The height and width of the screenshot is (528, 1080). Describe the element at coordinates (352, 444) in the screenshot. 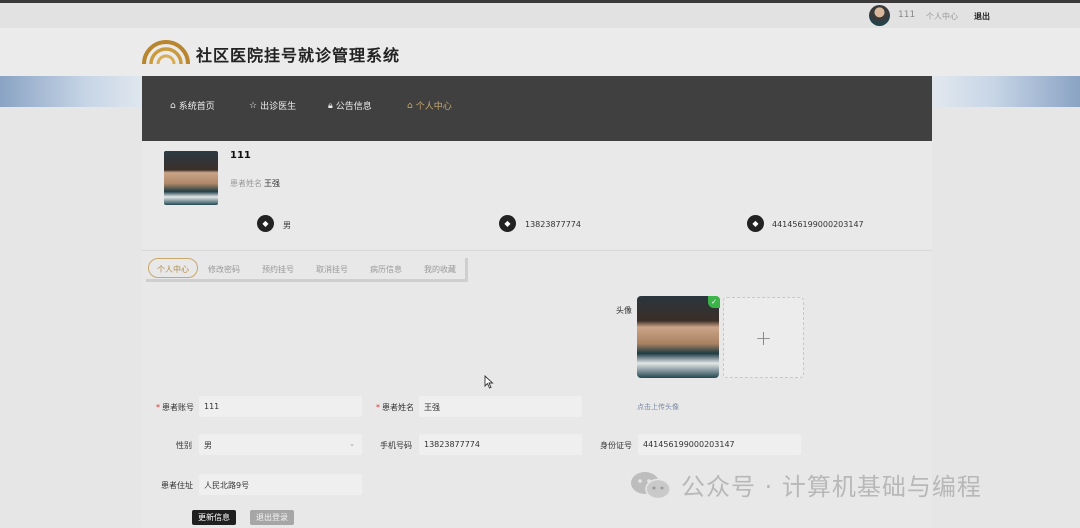

I see `chevron-down-icon: ⌄` at that location.